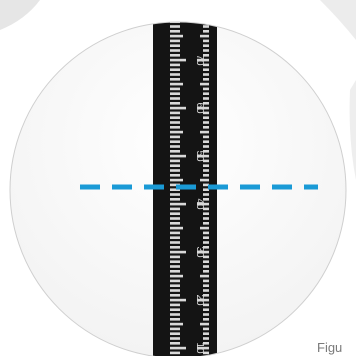  I want to click on scale-label: 20, so click(199, 300).